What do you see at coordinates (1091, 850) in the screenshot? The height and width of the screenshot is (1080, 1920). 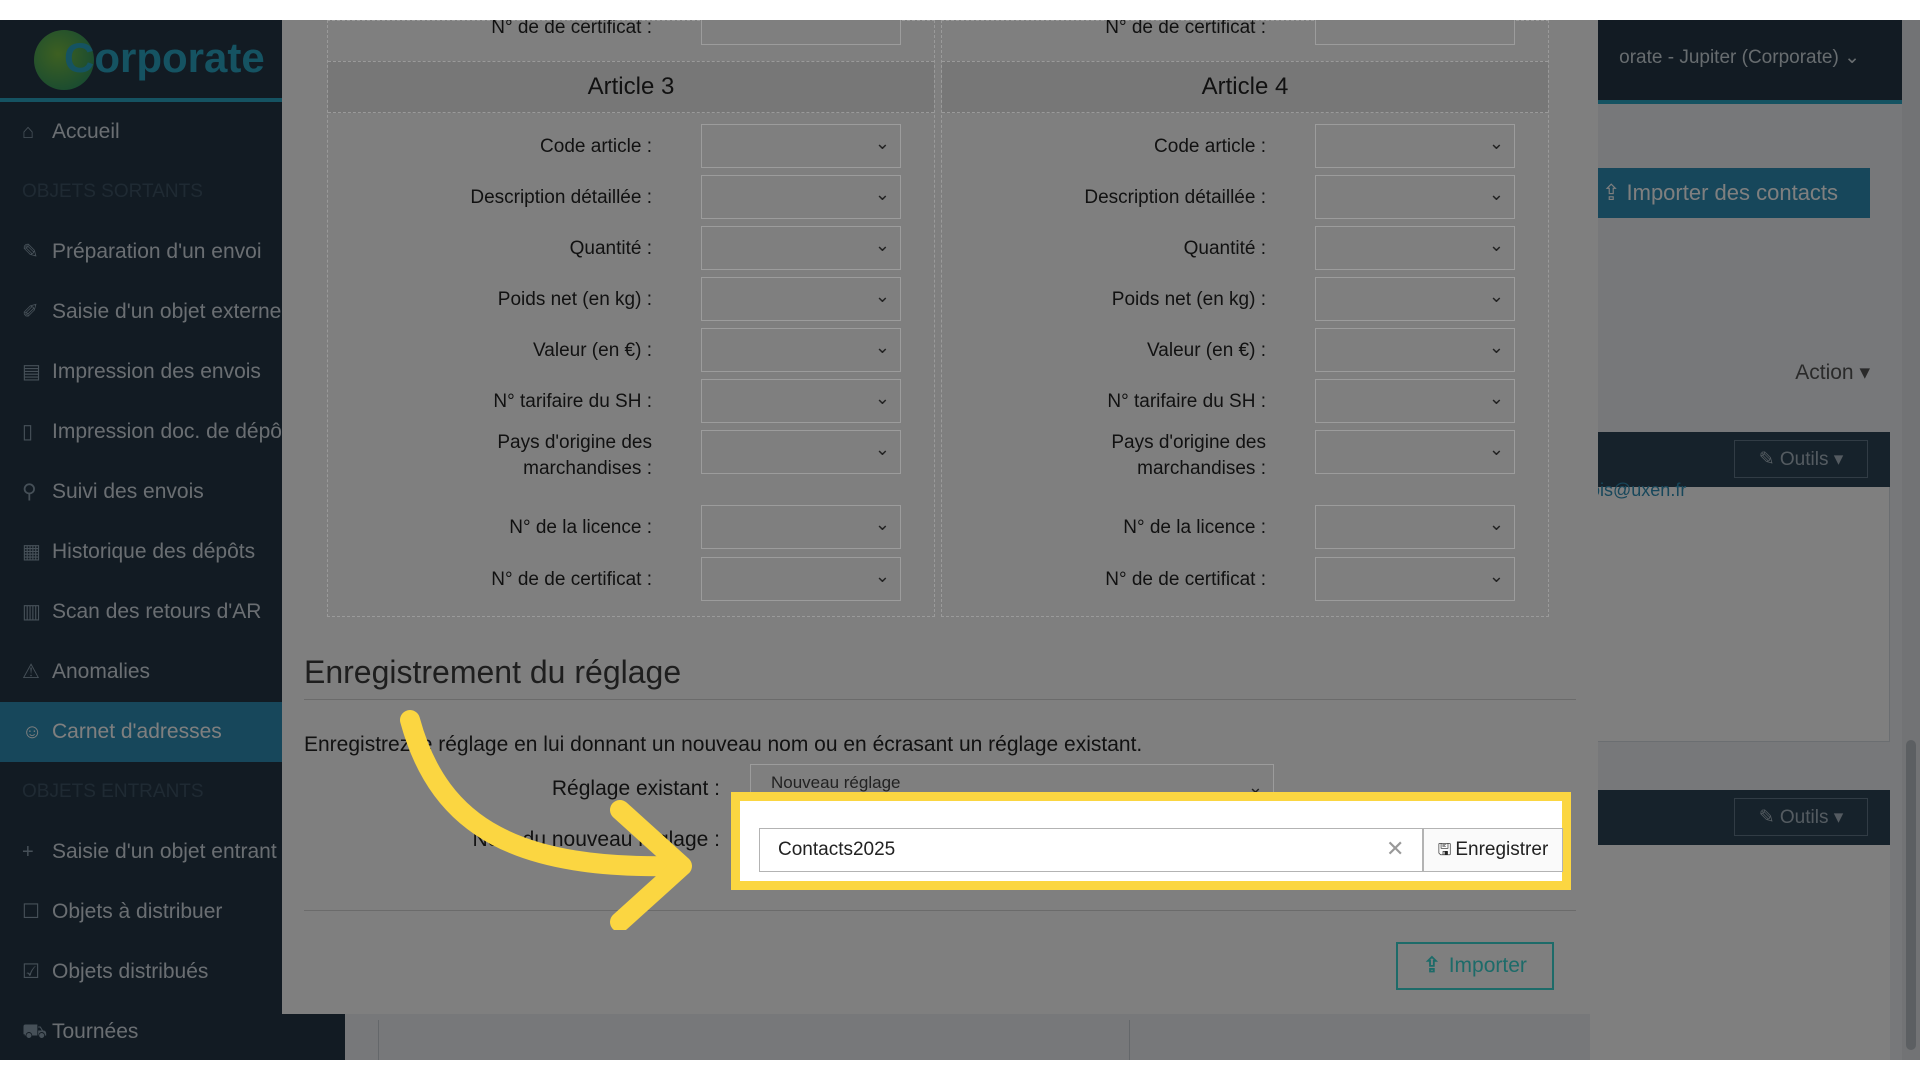 I see `new-setting-name-input` at bounding box center [1091, 850].